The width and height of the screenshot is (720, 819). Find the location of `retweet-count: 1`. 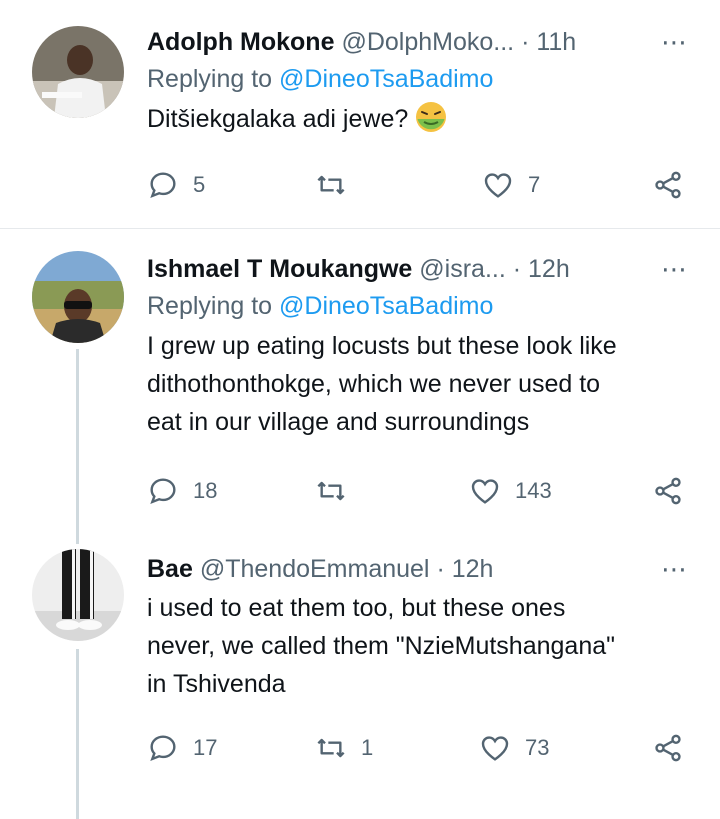

retweet-count: 1 is located at coordinates (367, 747).